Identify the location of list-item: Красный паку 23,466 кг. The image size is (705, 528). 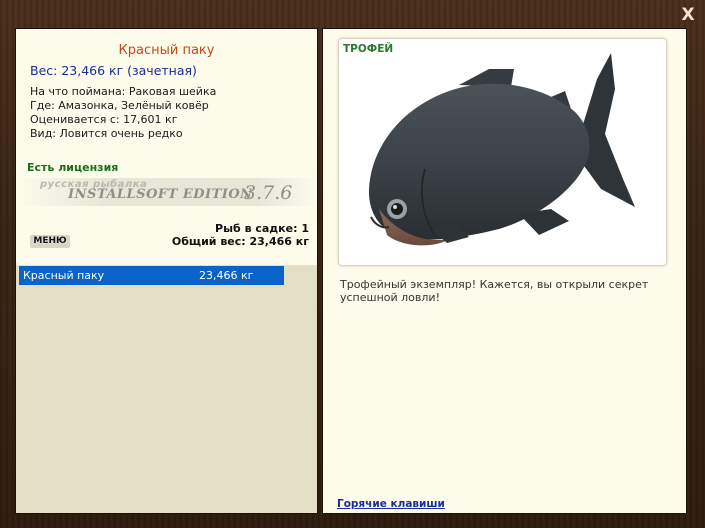
(151, 275).